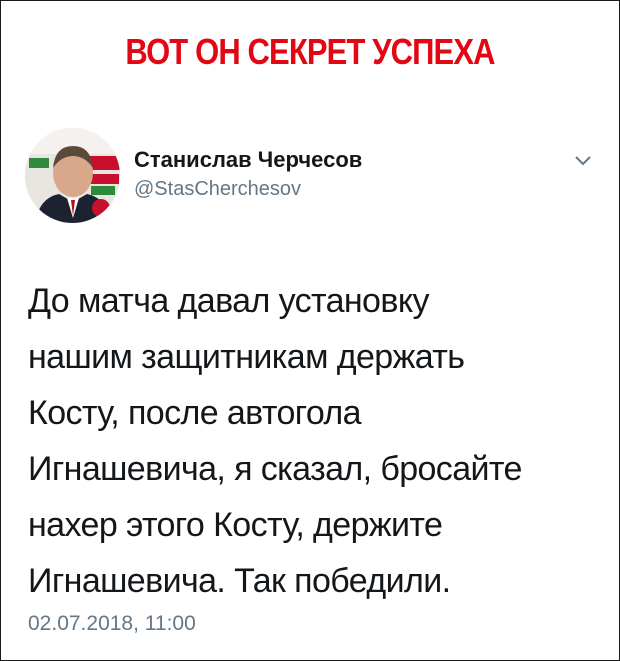 This screenshot has width=620, height=661. Describe the element at coordinates (235, 525) in the screenshot. I see `tweet-text-line: нахер этого Косту, держите` at that location.